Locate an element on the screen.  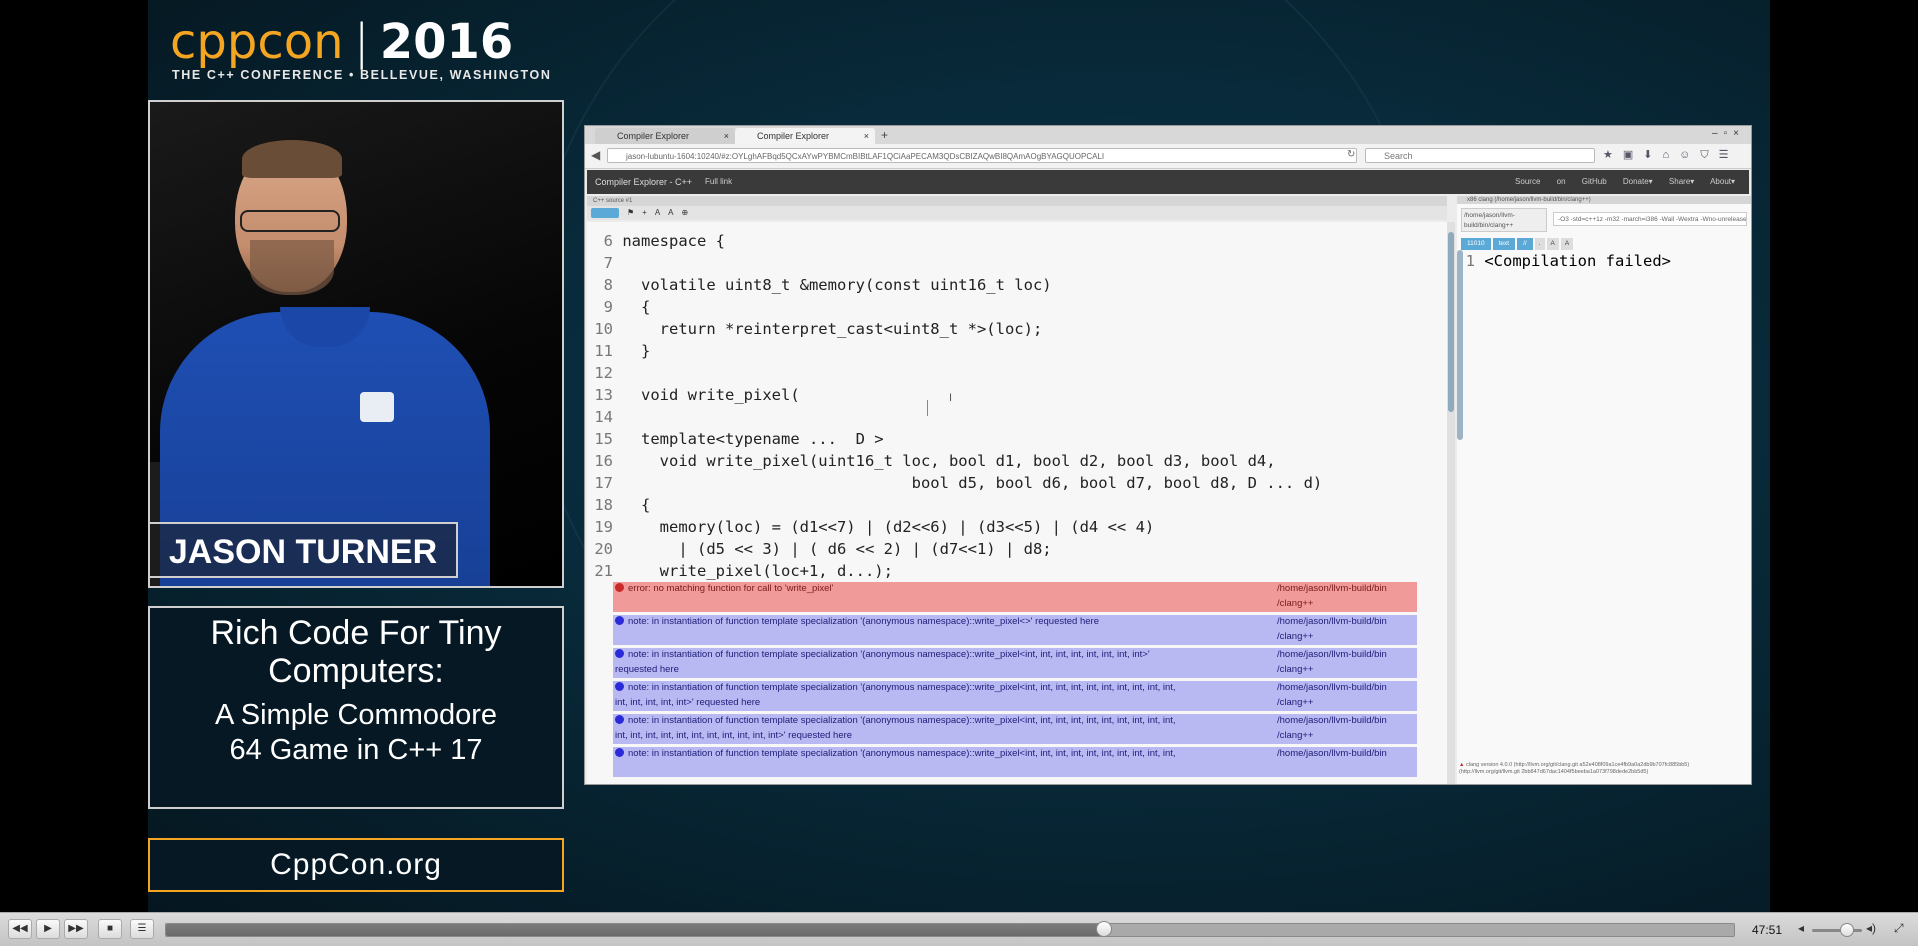
cppcast-logo-icon is located at coordinates (377, 407).